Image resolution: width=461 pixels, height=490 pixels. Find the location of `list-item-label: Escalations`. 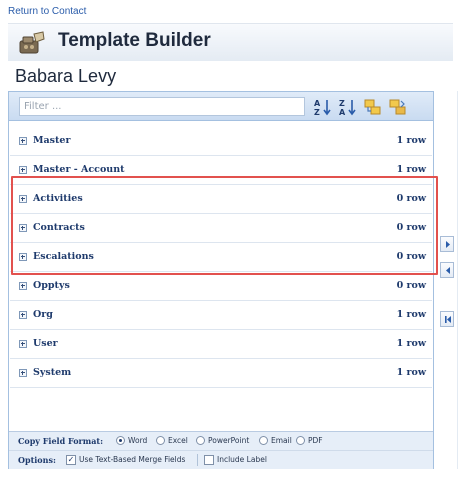

list-item-label: Escalations is located at coordinates (63, 256).